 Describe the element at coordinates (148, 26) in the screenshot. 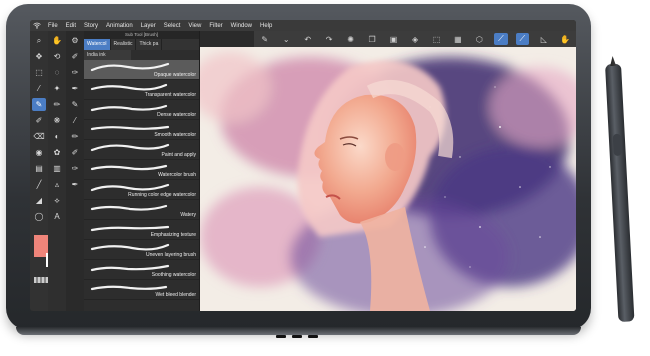

I see `menu-layer: Layer` at that location.